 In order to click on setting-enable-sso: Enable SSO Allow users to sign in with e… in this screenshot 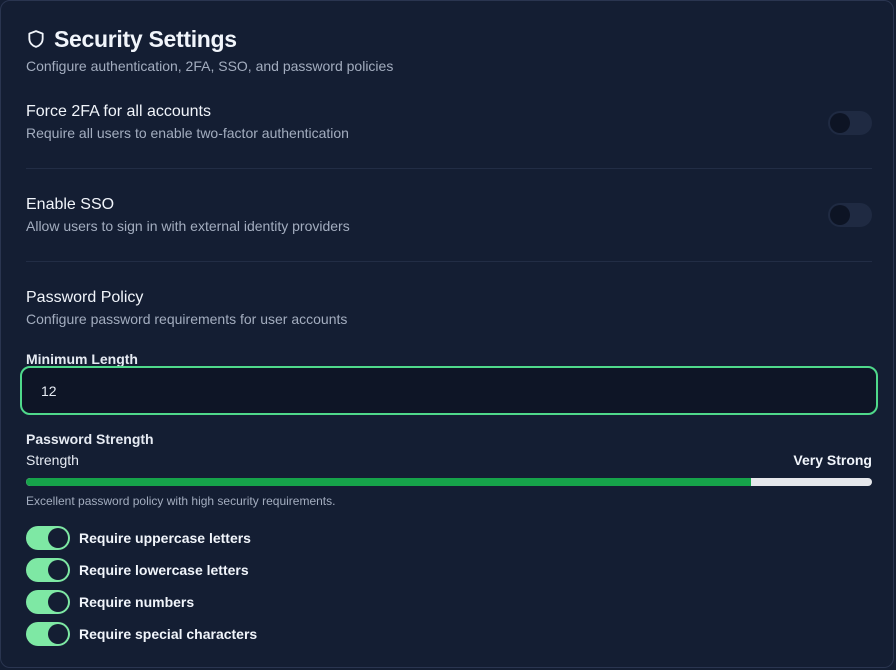, I will do `click(449, 215)`.